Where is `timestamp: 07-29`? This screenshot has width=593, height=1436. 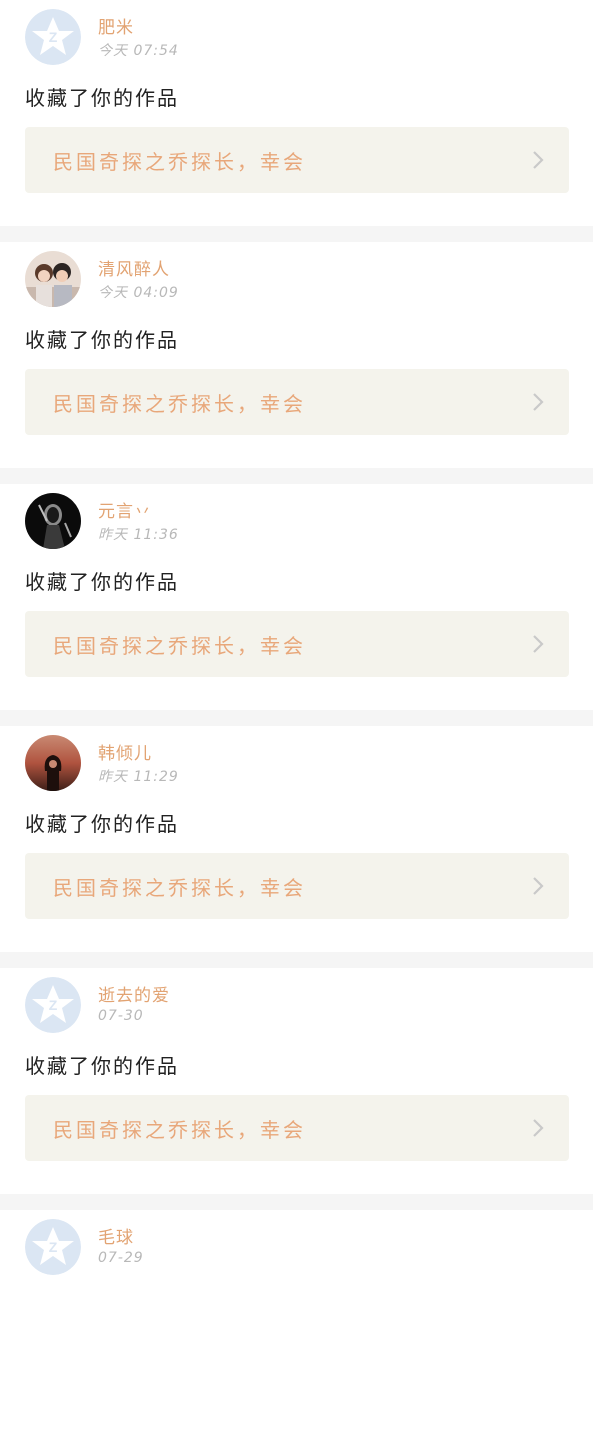 timestamp: 07-29 is located at coordinates (121, 1258).